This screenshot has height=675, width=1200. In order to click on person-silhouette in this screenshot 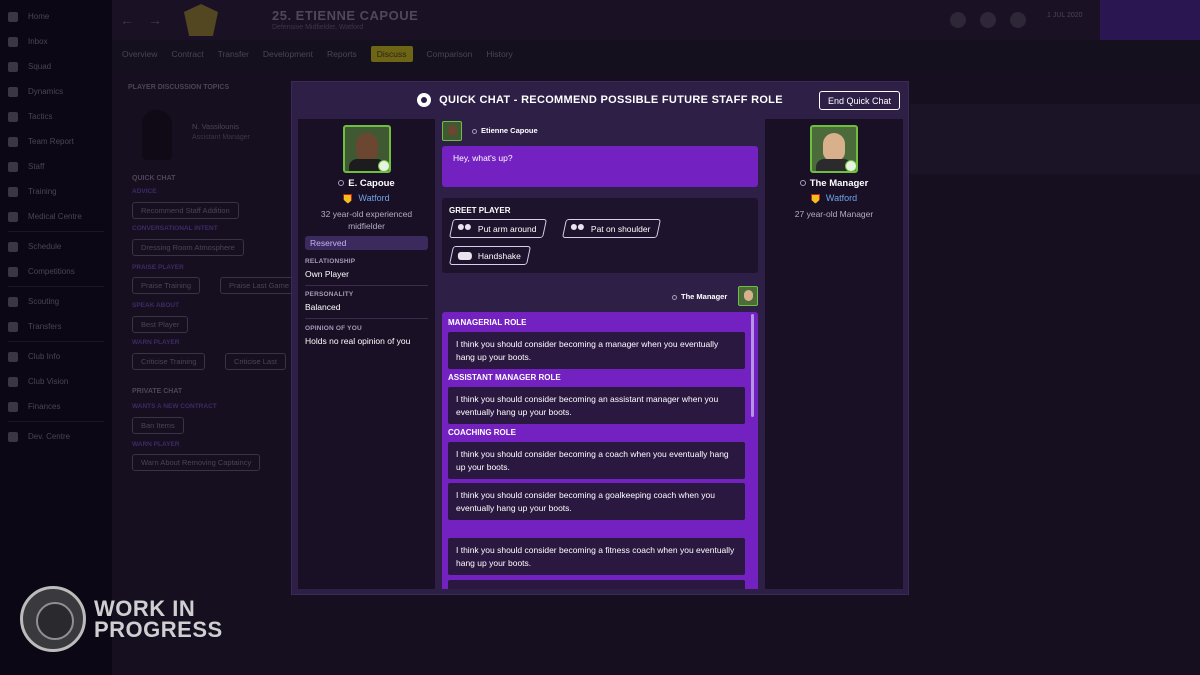, I will do `click(157, 135)`.